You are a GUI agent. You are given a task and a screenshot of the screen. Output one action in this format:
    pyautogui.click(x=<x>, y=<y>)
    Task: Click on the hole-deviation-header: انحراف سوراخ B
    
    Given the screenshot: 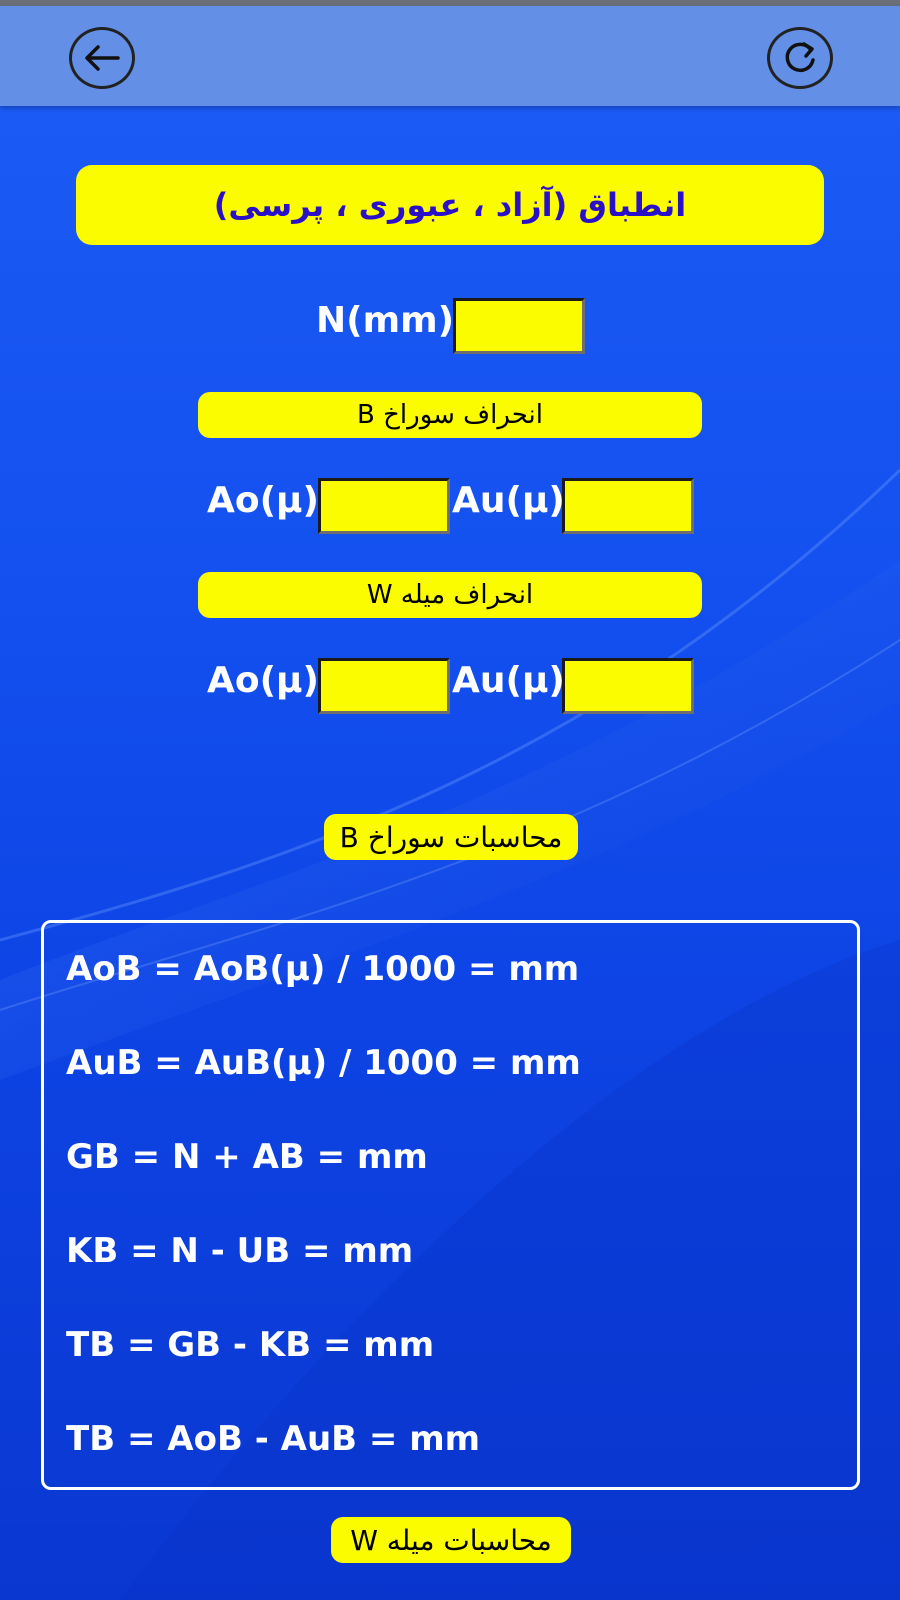 What is the action you would take?
    pyautogui.click(x=450, y=415)
    